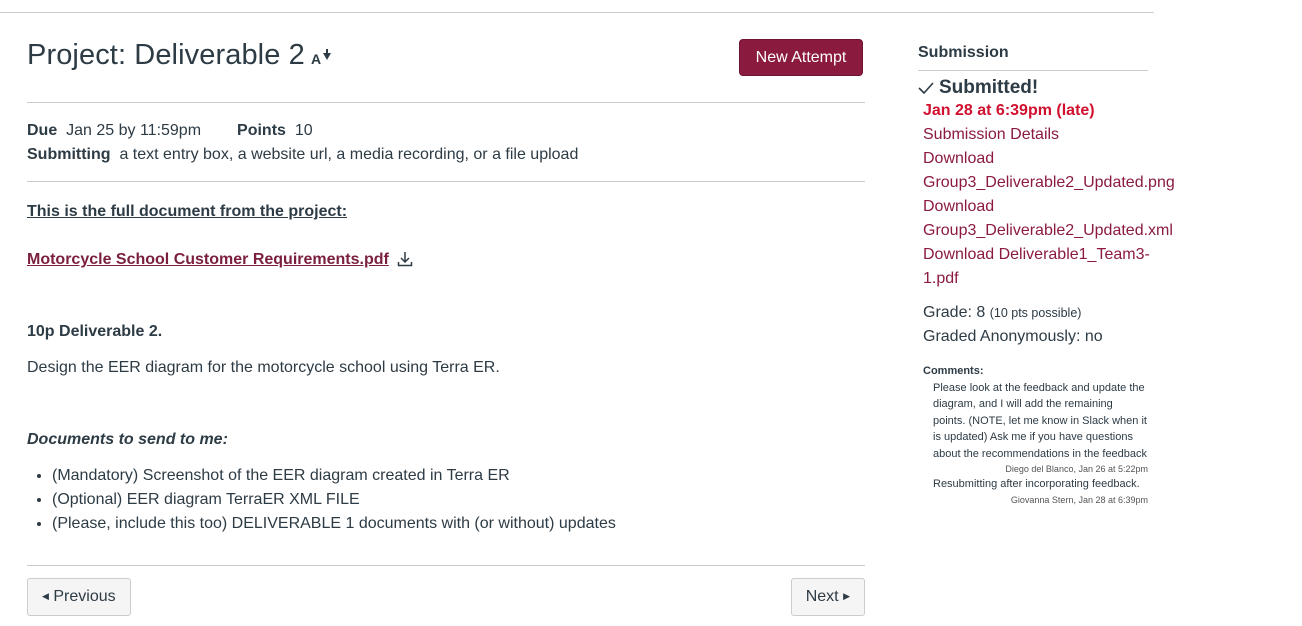 Image resolution: width=1302 pixels, height=626 pixels. Describe the element at coordinates (127, 439) in the screenshot. I see `documents-title: Documents to send to me:` at that location.